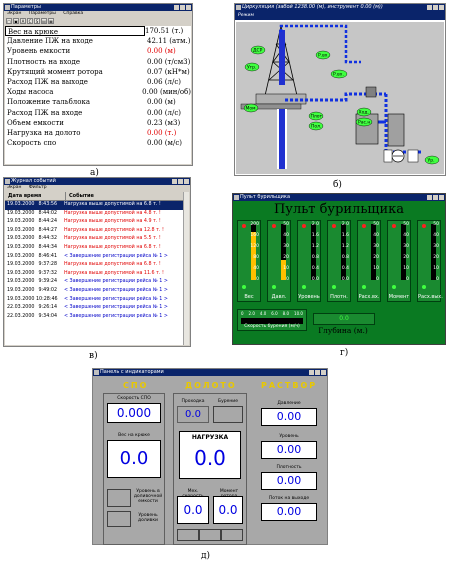 The height and width of the screenshot is (565, 450). What do you see at coordinates (246, 15) in the screenshot?
I see `menu-item-mode: Режим` at bounding box center [246, 15].